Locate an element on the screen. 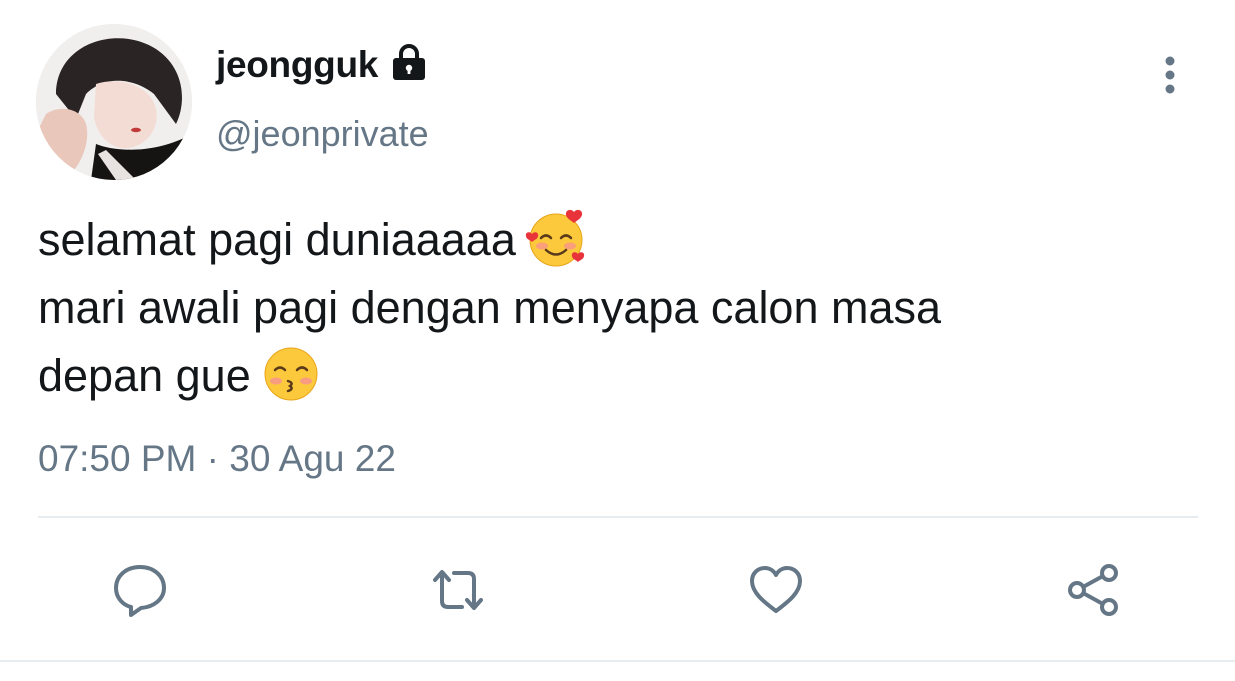 Image resolution: width=1235 pixels, height=681 pixels. retweet-button is located at coordinates (458, 590).